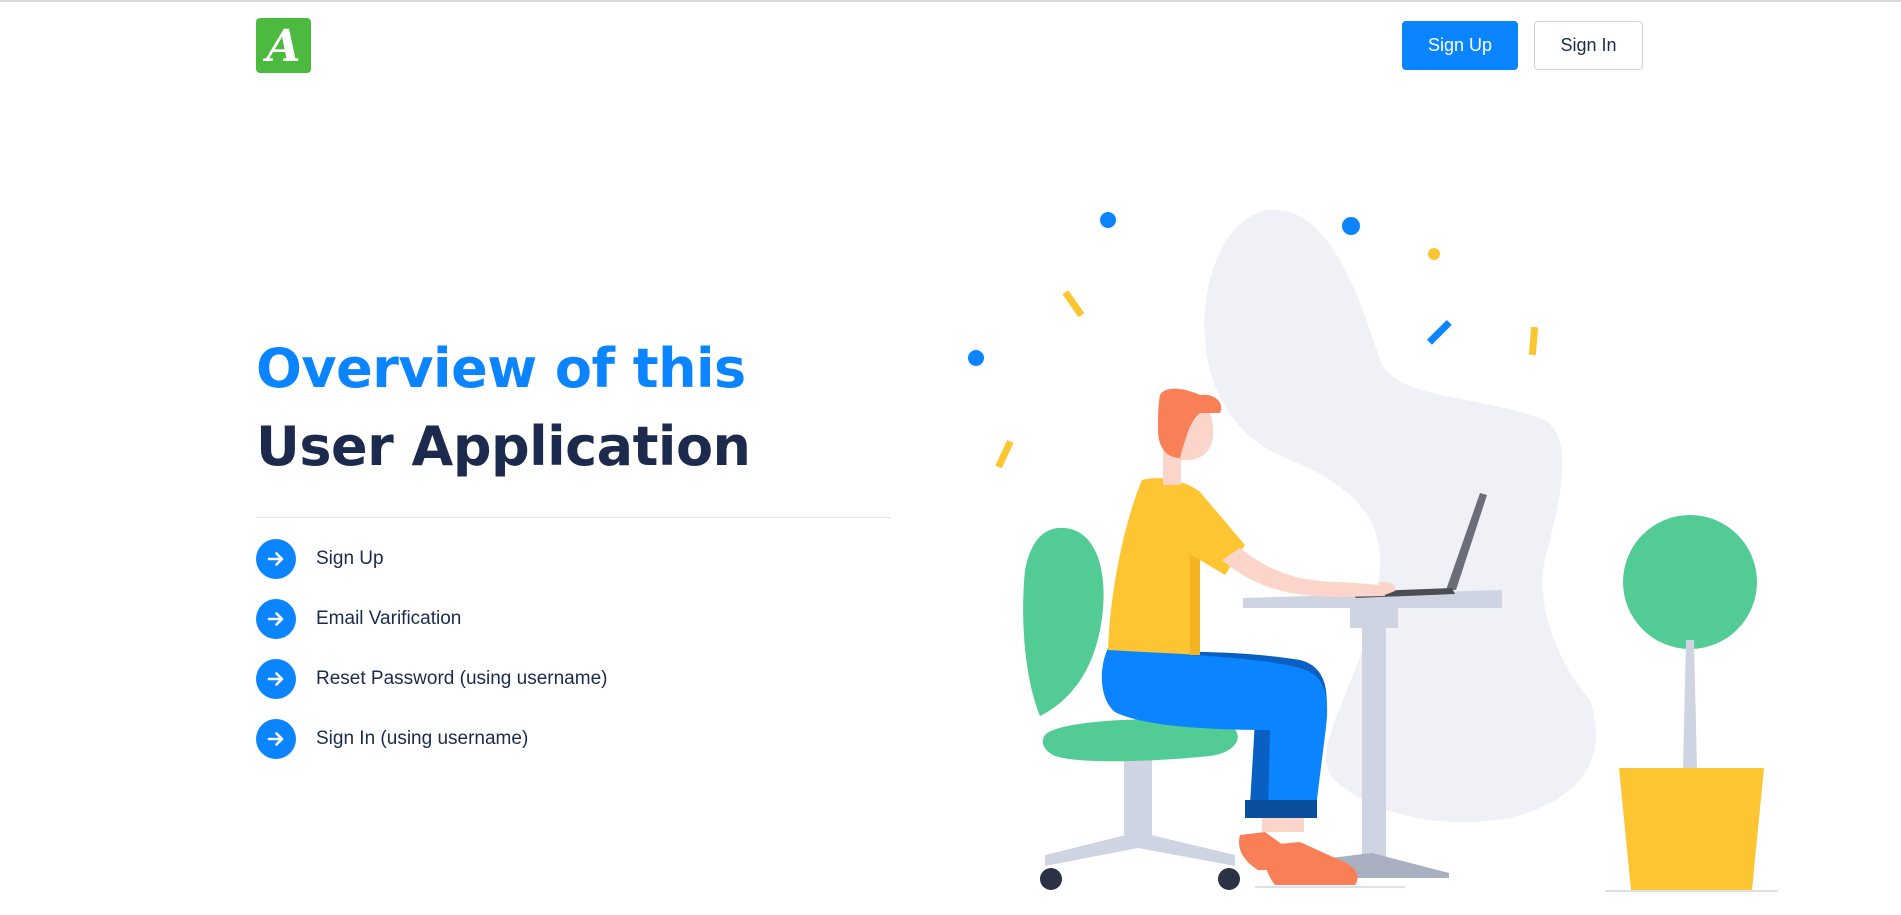 The width and height of the screenshot is (1901, 915). Describe the element at coordinates (1311, 863) in the screenshot. I see `person-shoe` at that location.